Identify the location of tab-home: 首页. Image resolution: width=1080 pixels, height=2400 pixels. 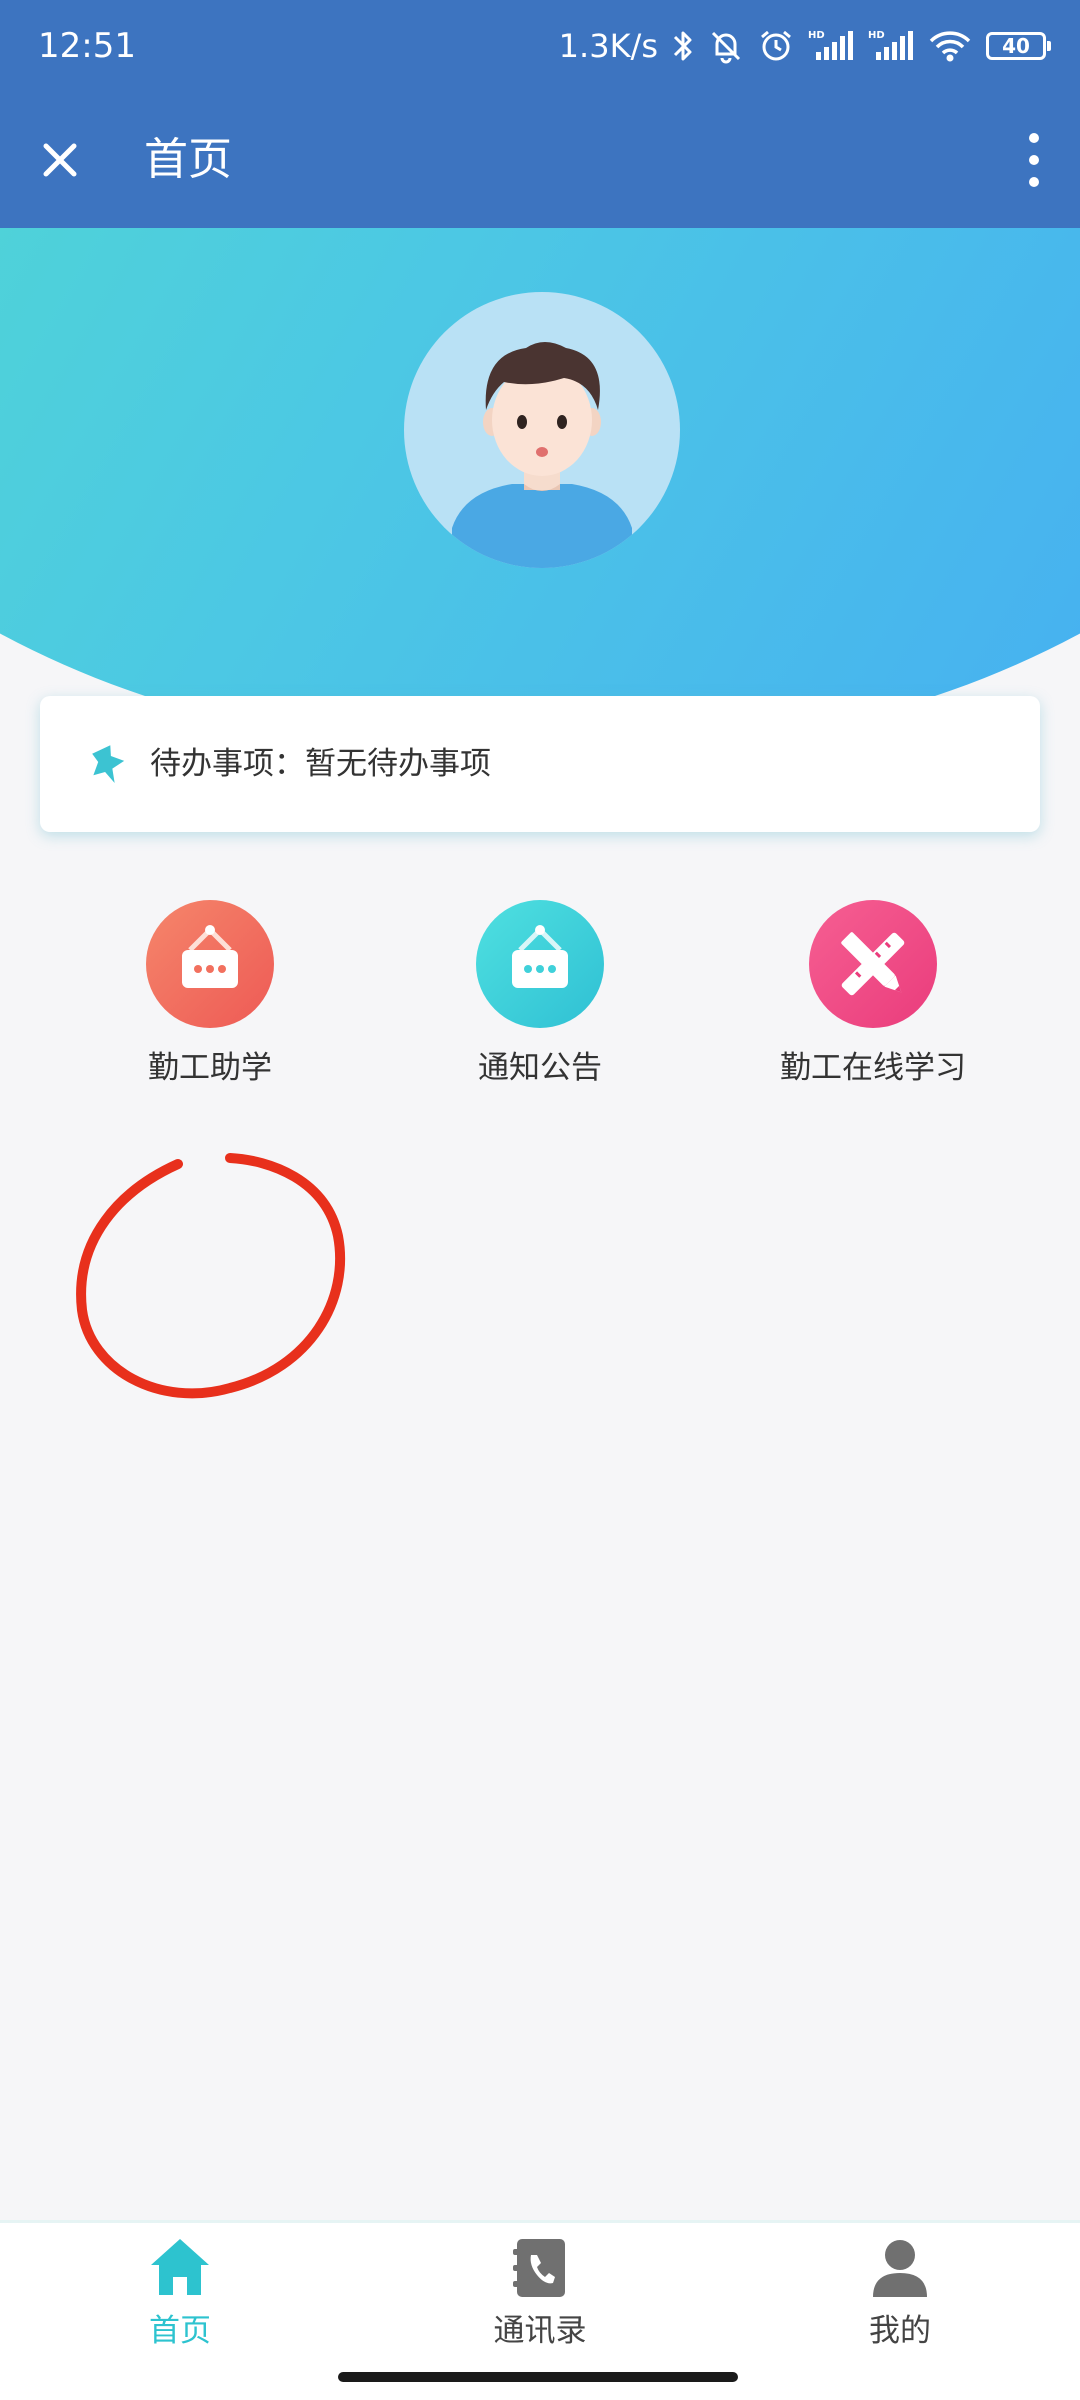
(180, 2298).